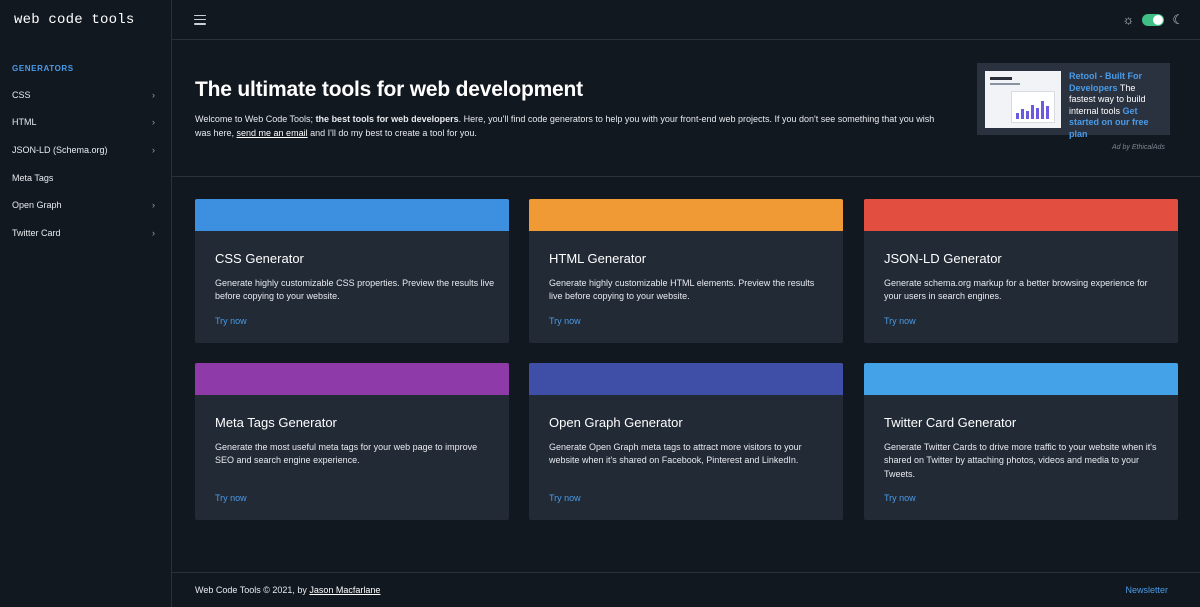 This screenshot has height=607, width=1200. I want to click on author-link: Jason Macfarlane, so click(344, 590).